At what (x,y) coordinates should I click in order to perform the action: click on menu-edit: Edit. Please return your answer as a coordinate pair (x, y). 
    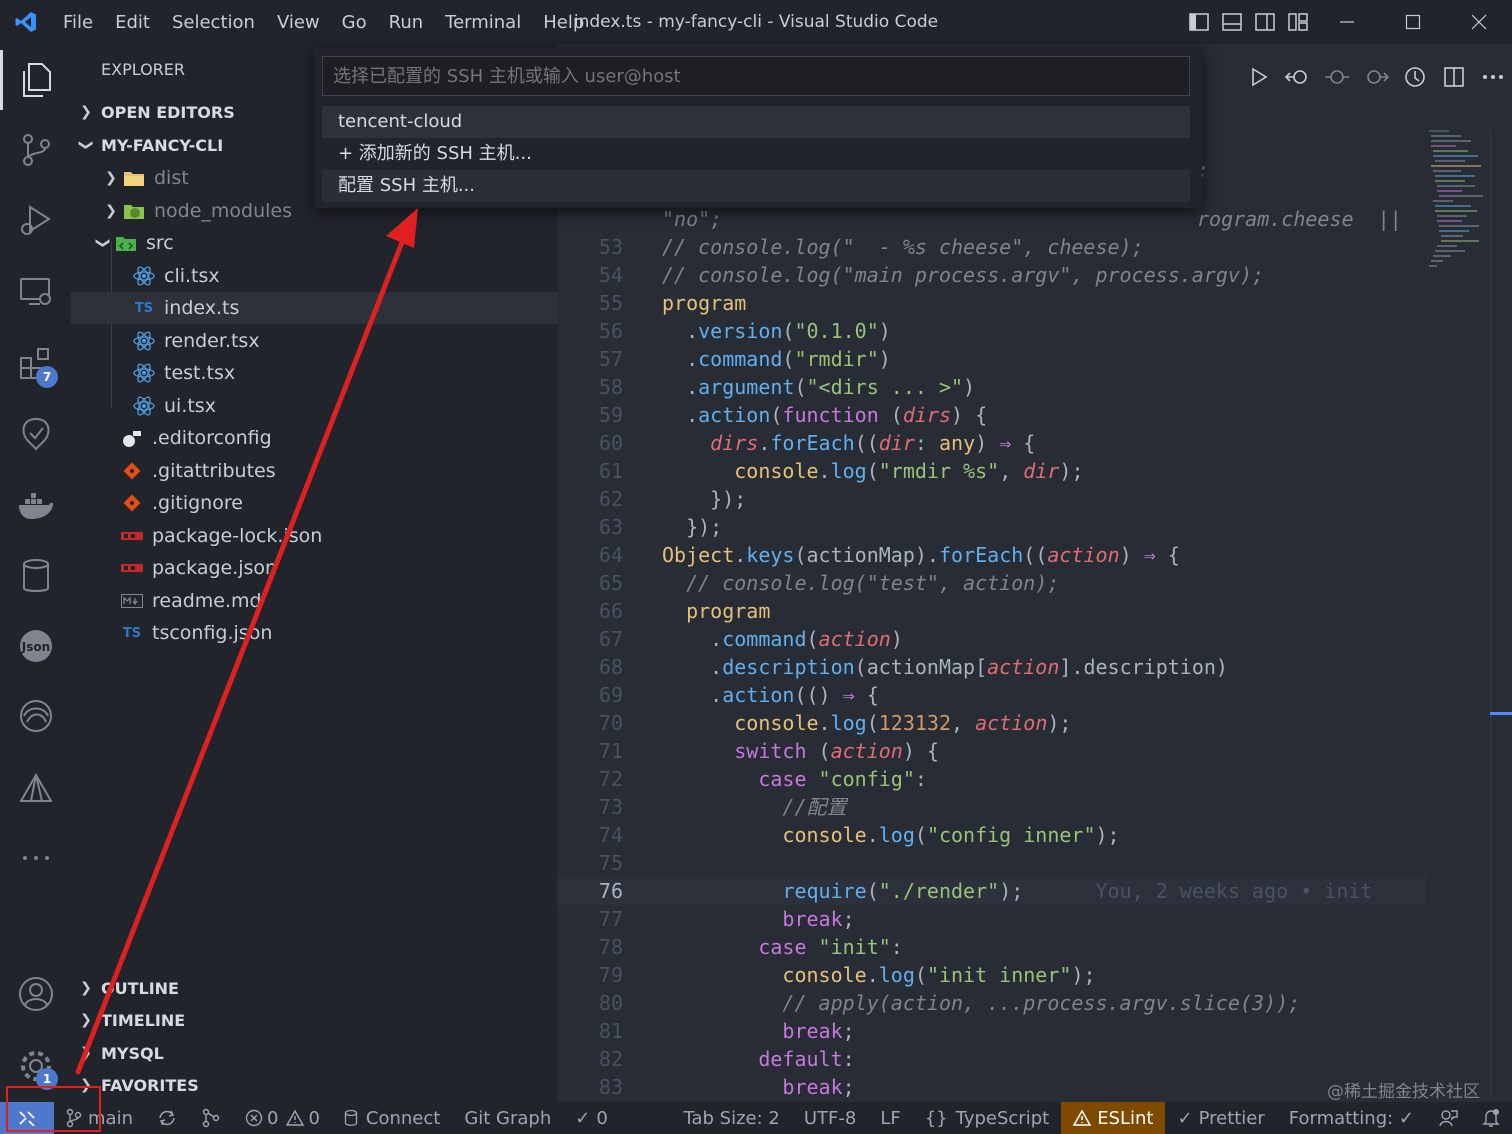
    Looking at the image, I should click on (132, 22).